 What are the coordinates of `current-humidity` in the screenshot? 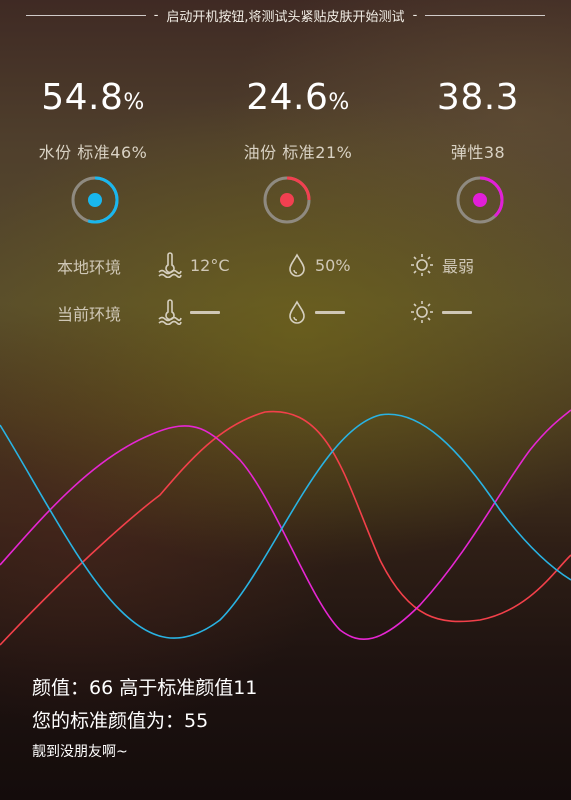 It's located at (316, 312).